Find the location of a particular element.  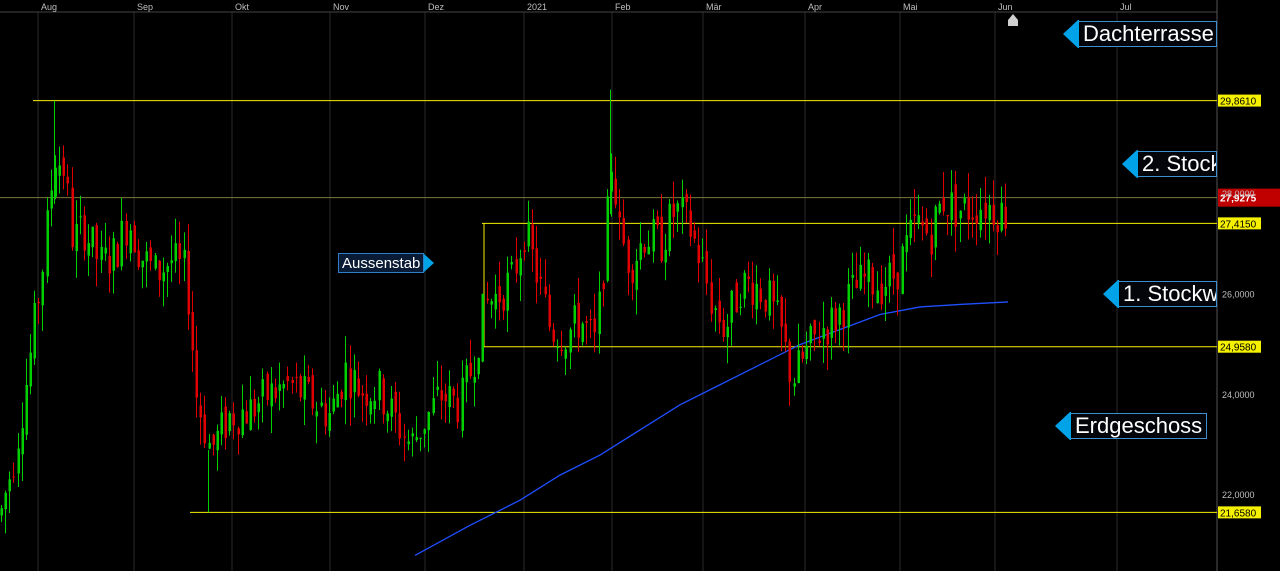

annotation-label: Aussenstab is located at coordinates (381, 263).